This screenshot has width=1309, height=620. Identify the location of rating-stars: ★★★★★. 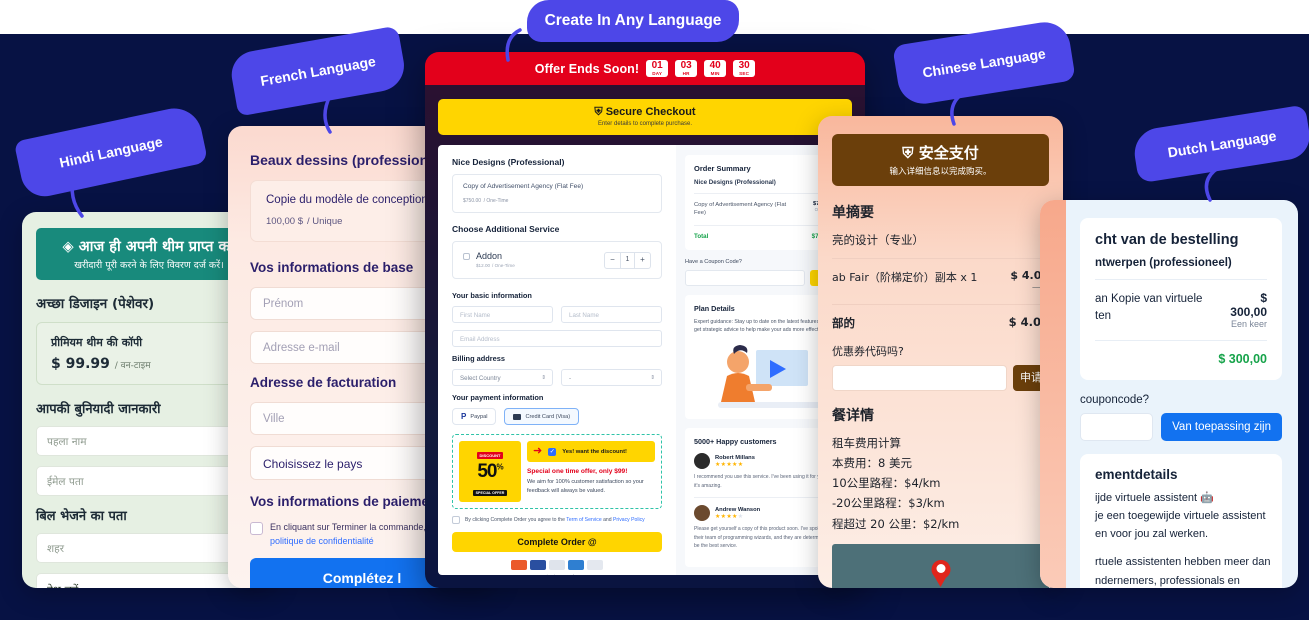
(729, 516).